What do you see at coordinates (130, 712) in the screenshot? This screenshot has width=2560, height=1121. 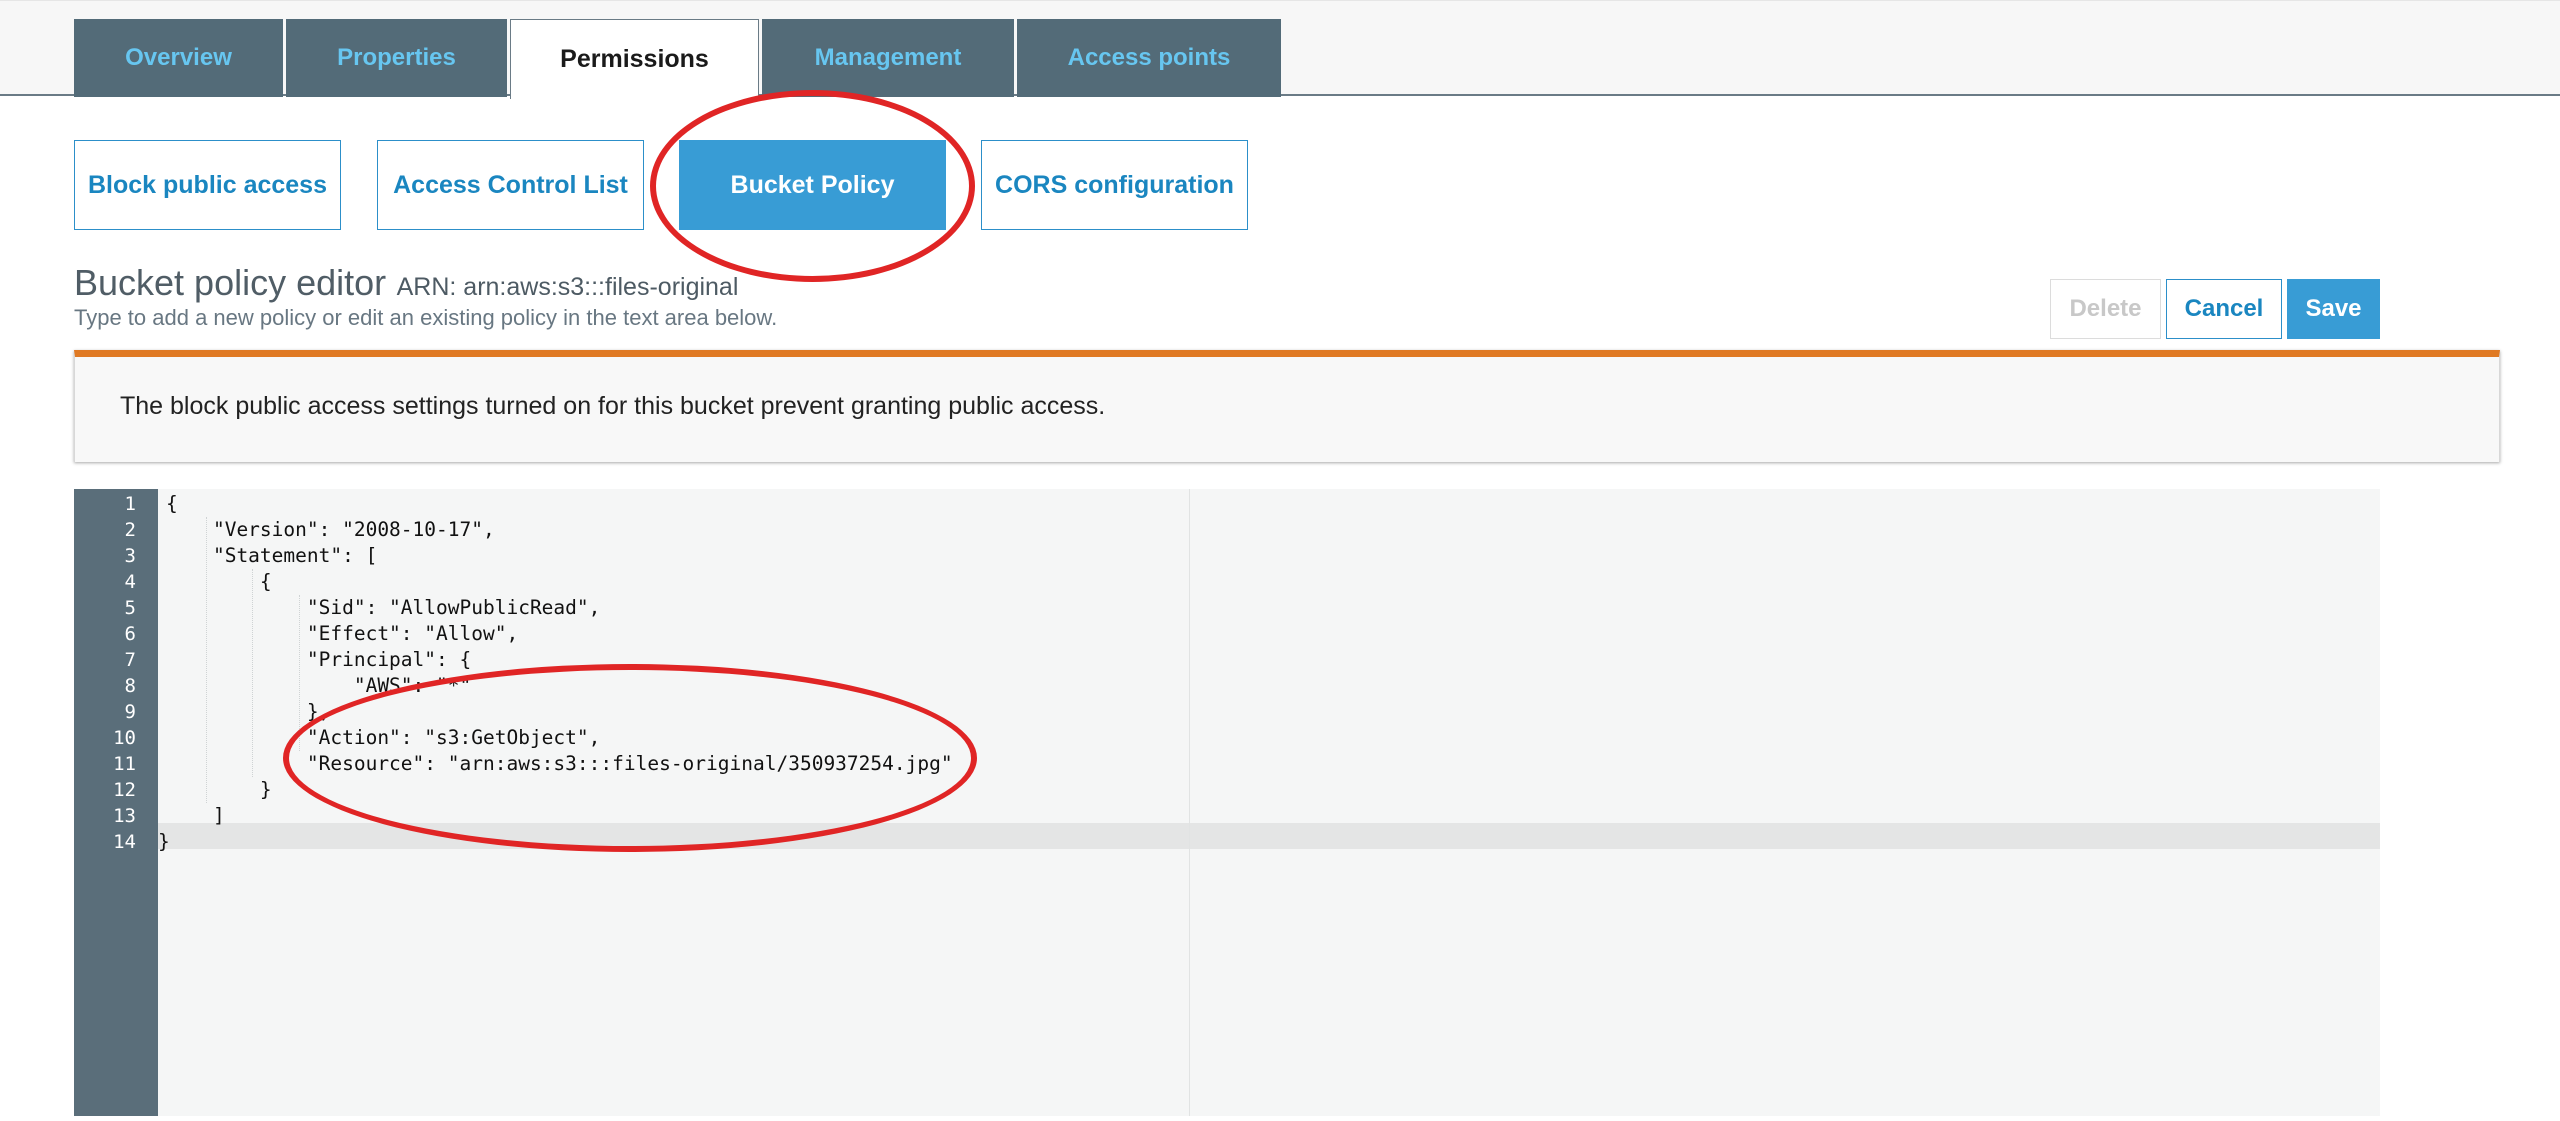 I see `line-number: 9` at bounding box center [130, 712].